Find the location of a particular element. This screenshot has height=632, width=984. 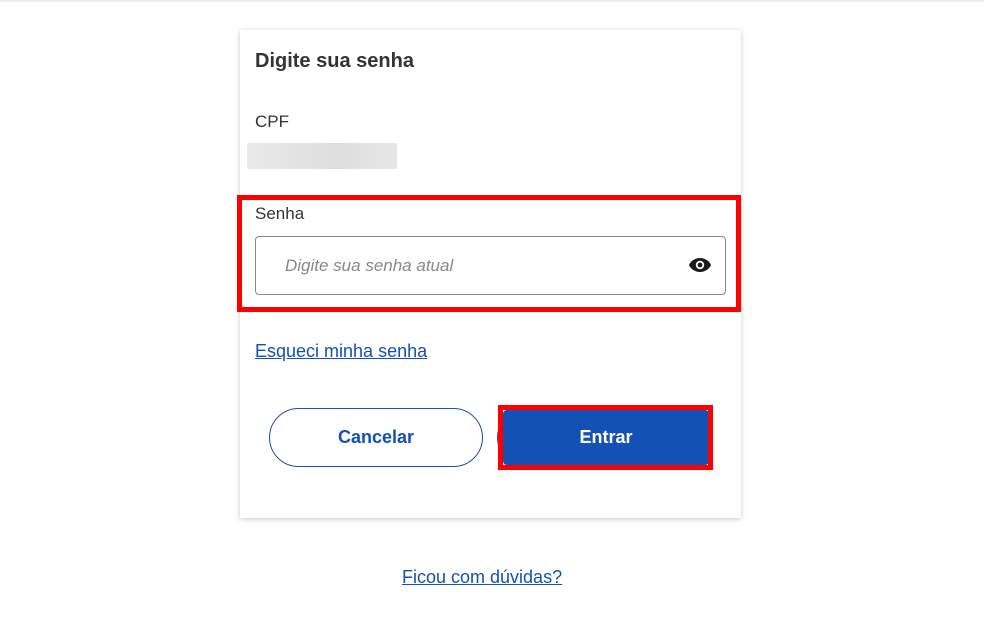

password-field-container is located at coordinates (490, 265).